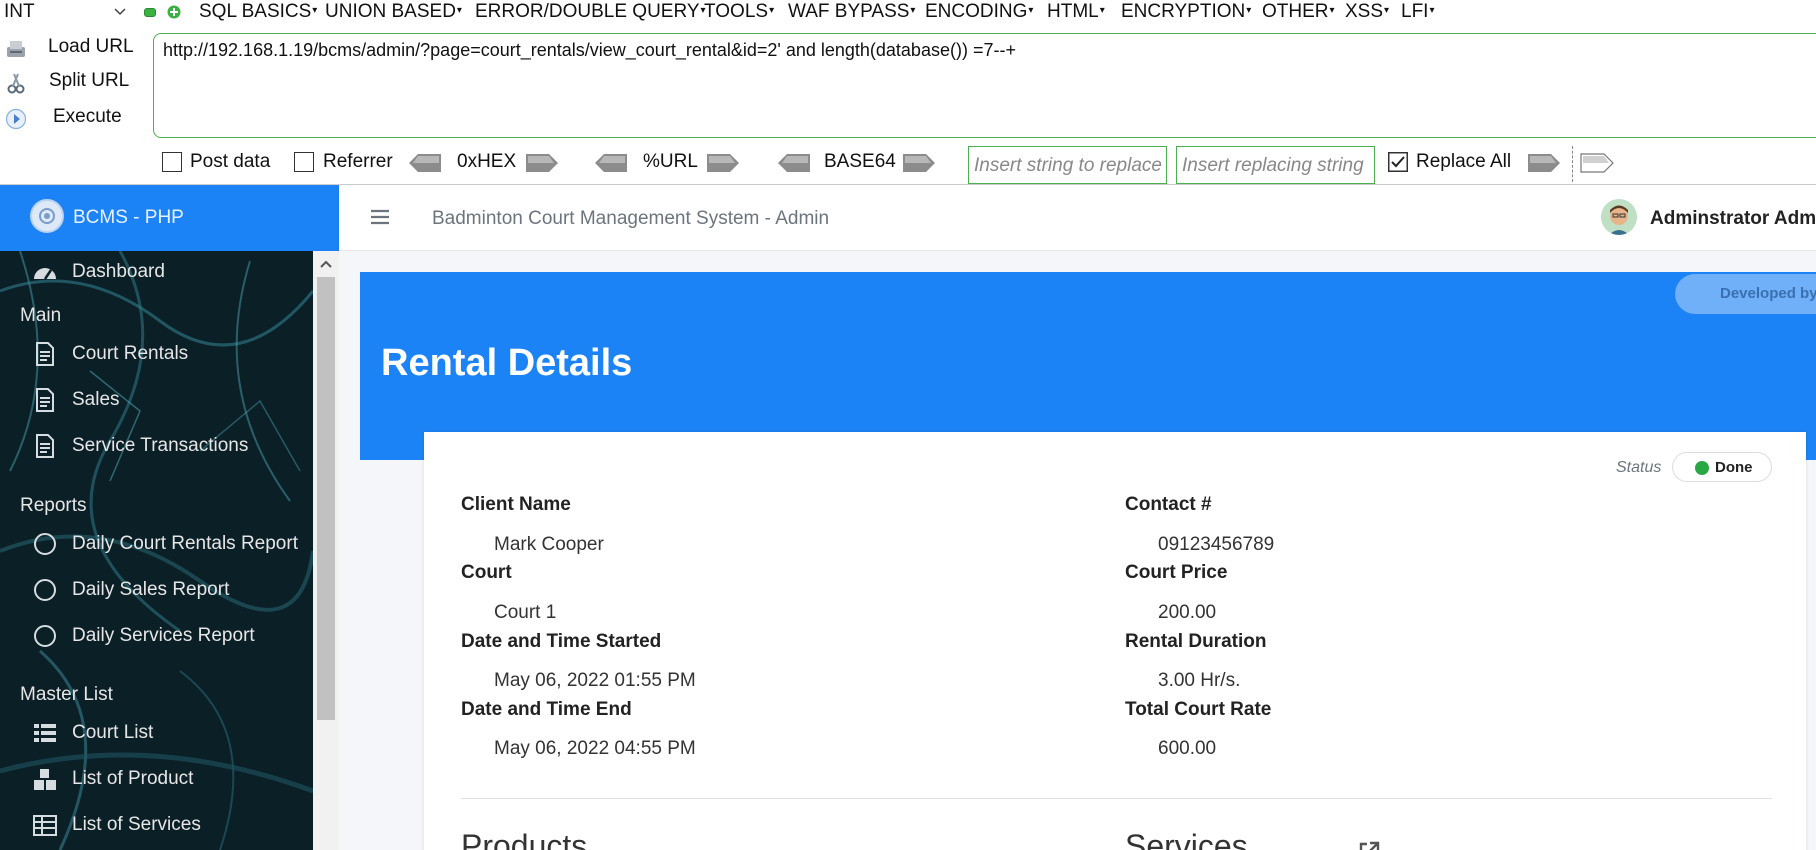 The width and height of the screenshot is (1816, 850). What do you see at coordinates (561, 641) in the screenshot?
I see `date-started-label: Date and Time Started` at bounding box center [561, 641].